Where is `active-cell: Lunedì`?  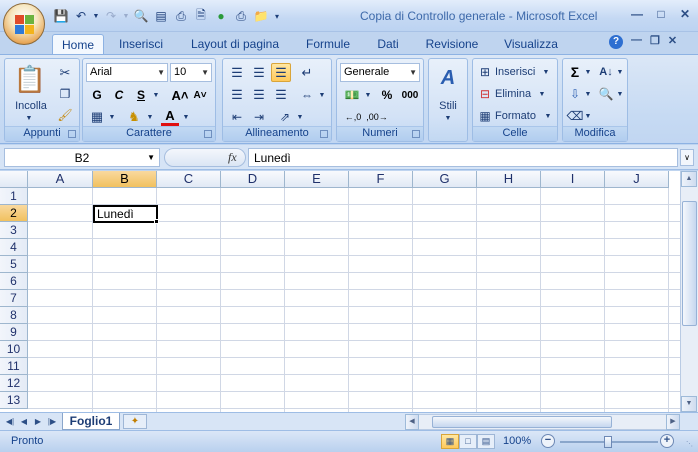
active-cell: Lunedì is located at coordinates (125, 214).